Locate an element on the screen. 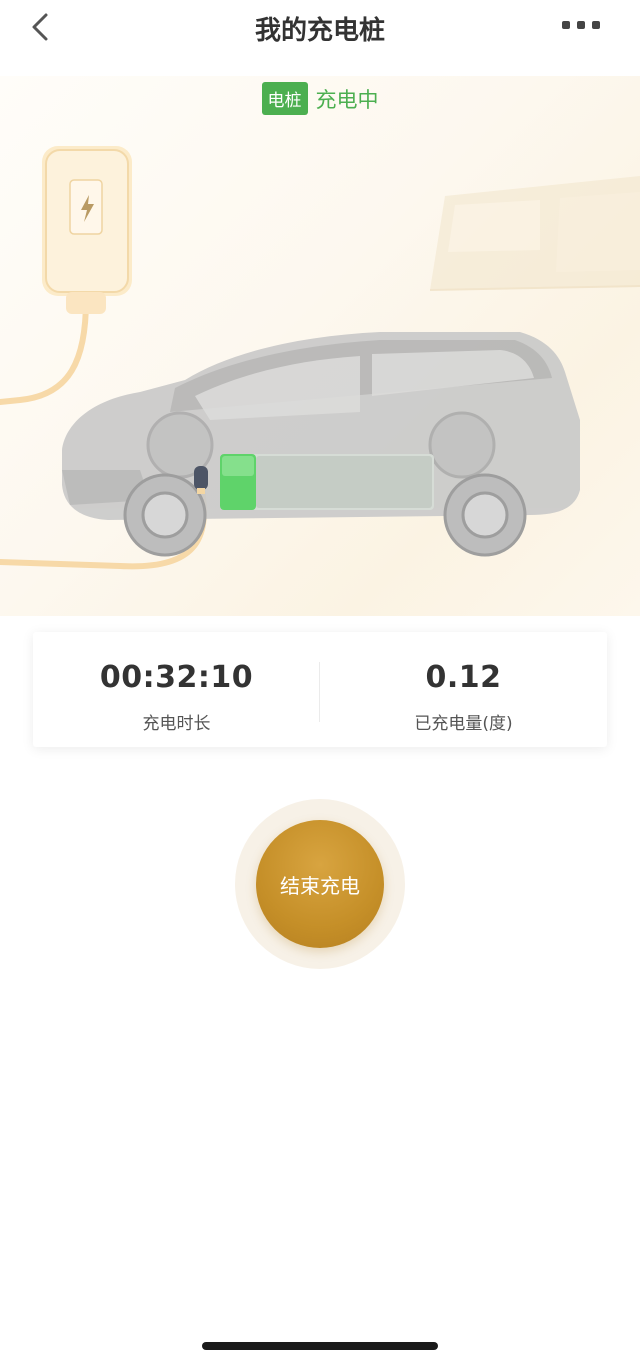  charging-stats-card: 00:32:10 充电时长 0.12 已充电量(度) is located at coordinates (320, 689).